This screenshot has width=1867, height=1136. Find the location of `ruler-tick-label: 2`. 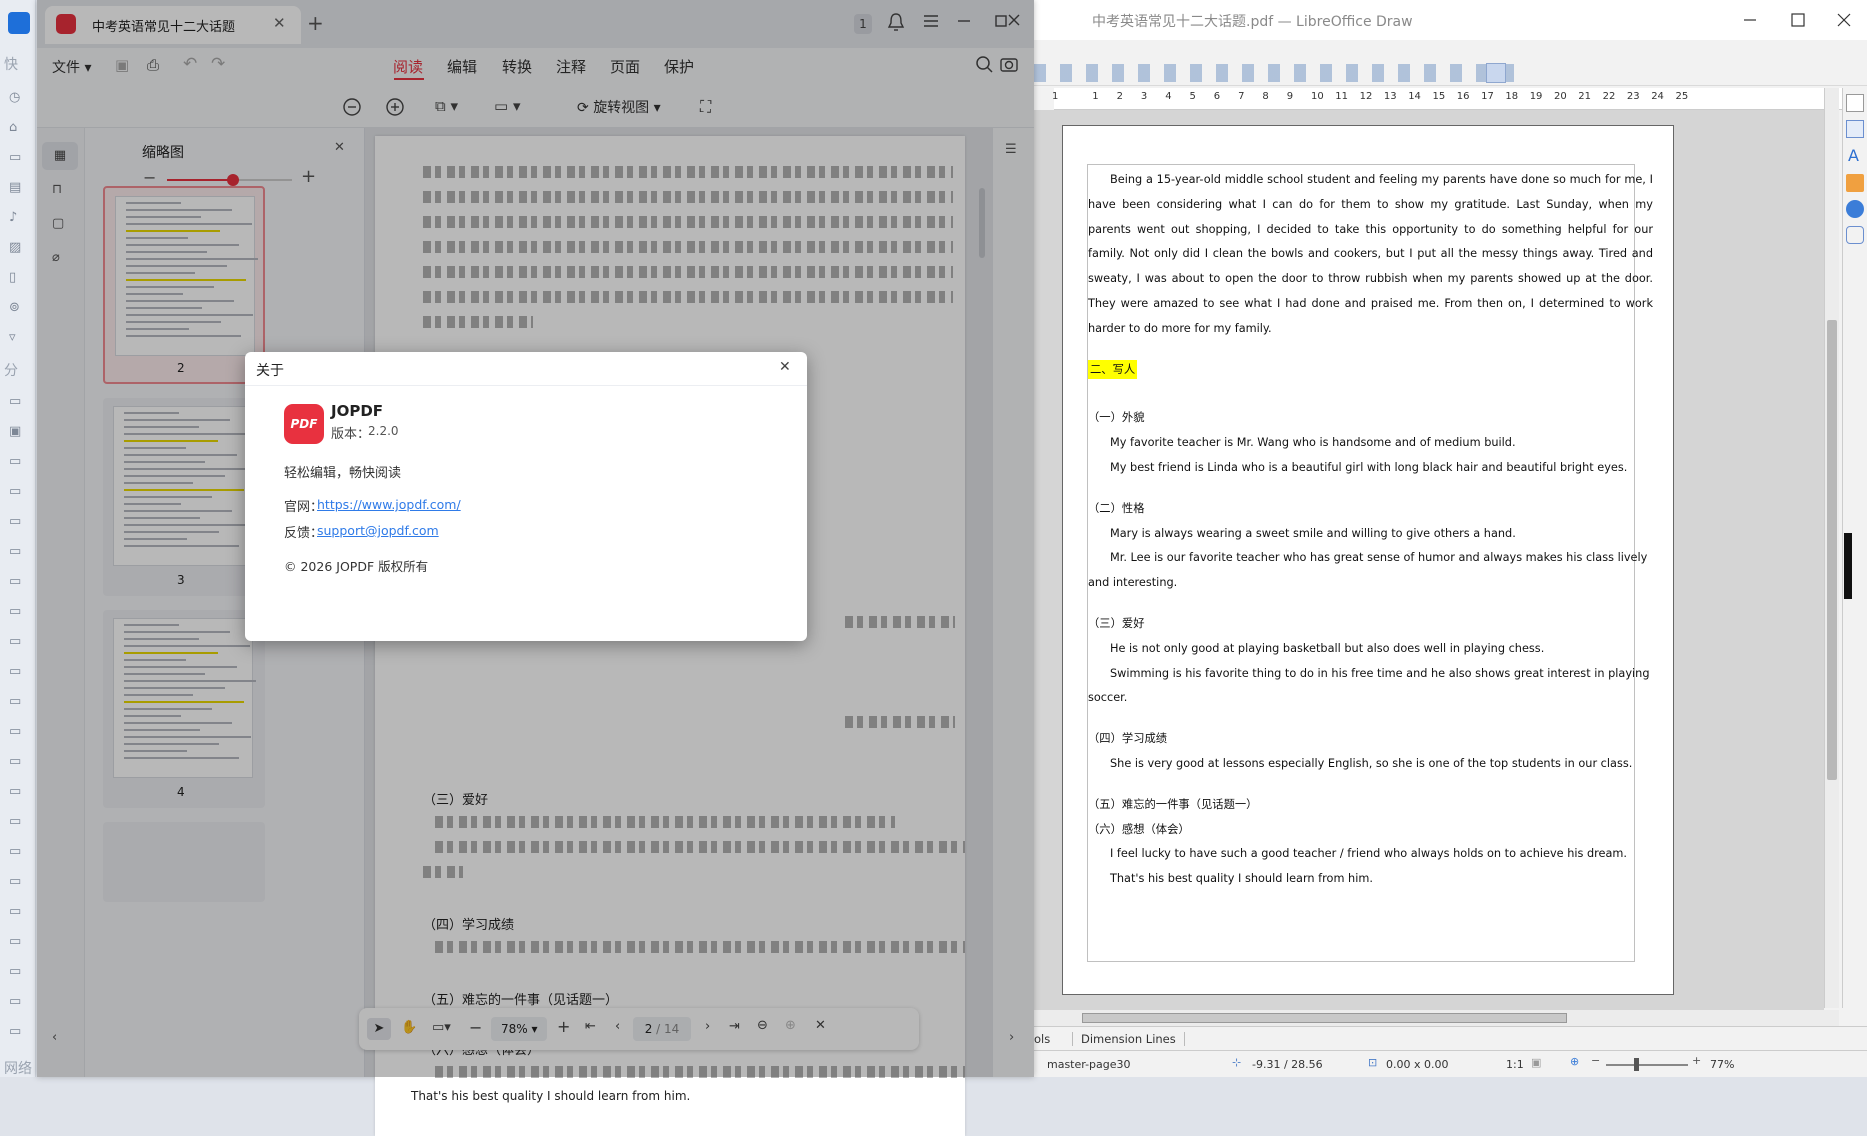

ruler-tick-label: 2 is located at coordinates (1119, 96).